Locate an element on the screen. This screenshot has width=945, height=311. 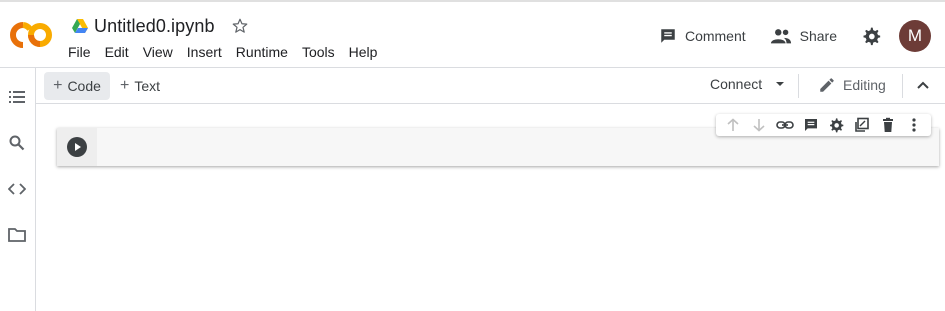
left-sidebar is located at coordinates (18, 189).